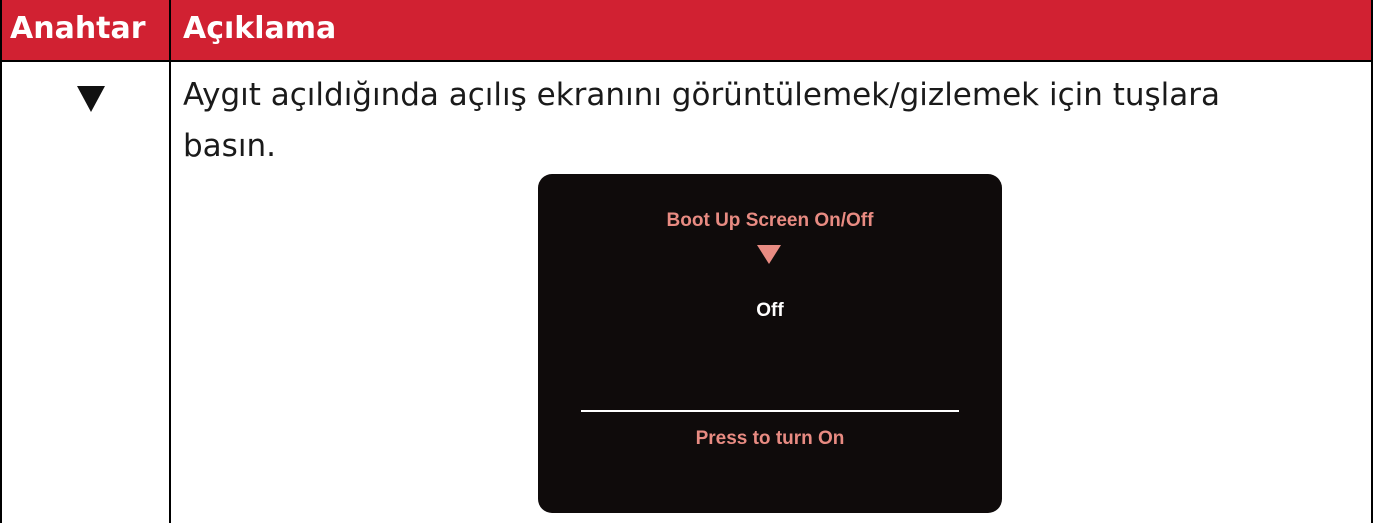  What do you see at coordinates (770, 310) in the screenshot?
I see `osd-value: Off` at bounding box center [770, 310].